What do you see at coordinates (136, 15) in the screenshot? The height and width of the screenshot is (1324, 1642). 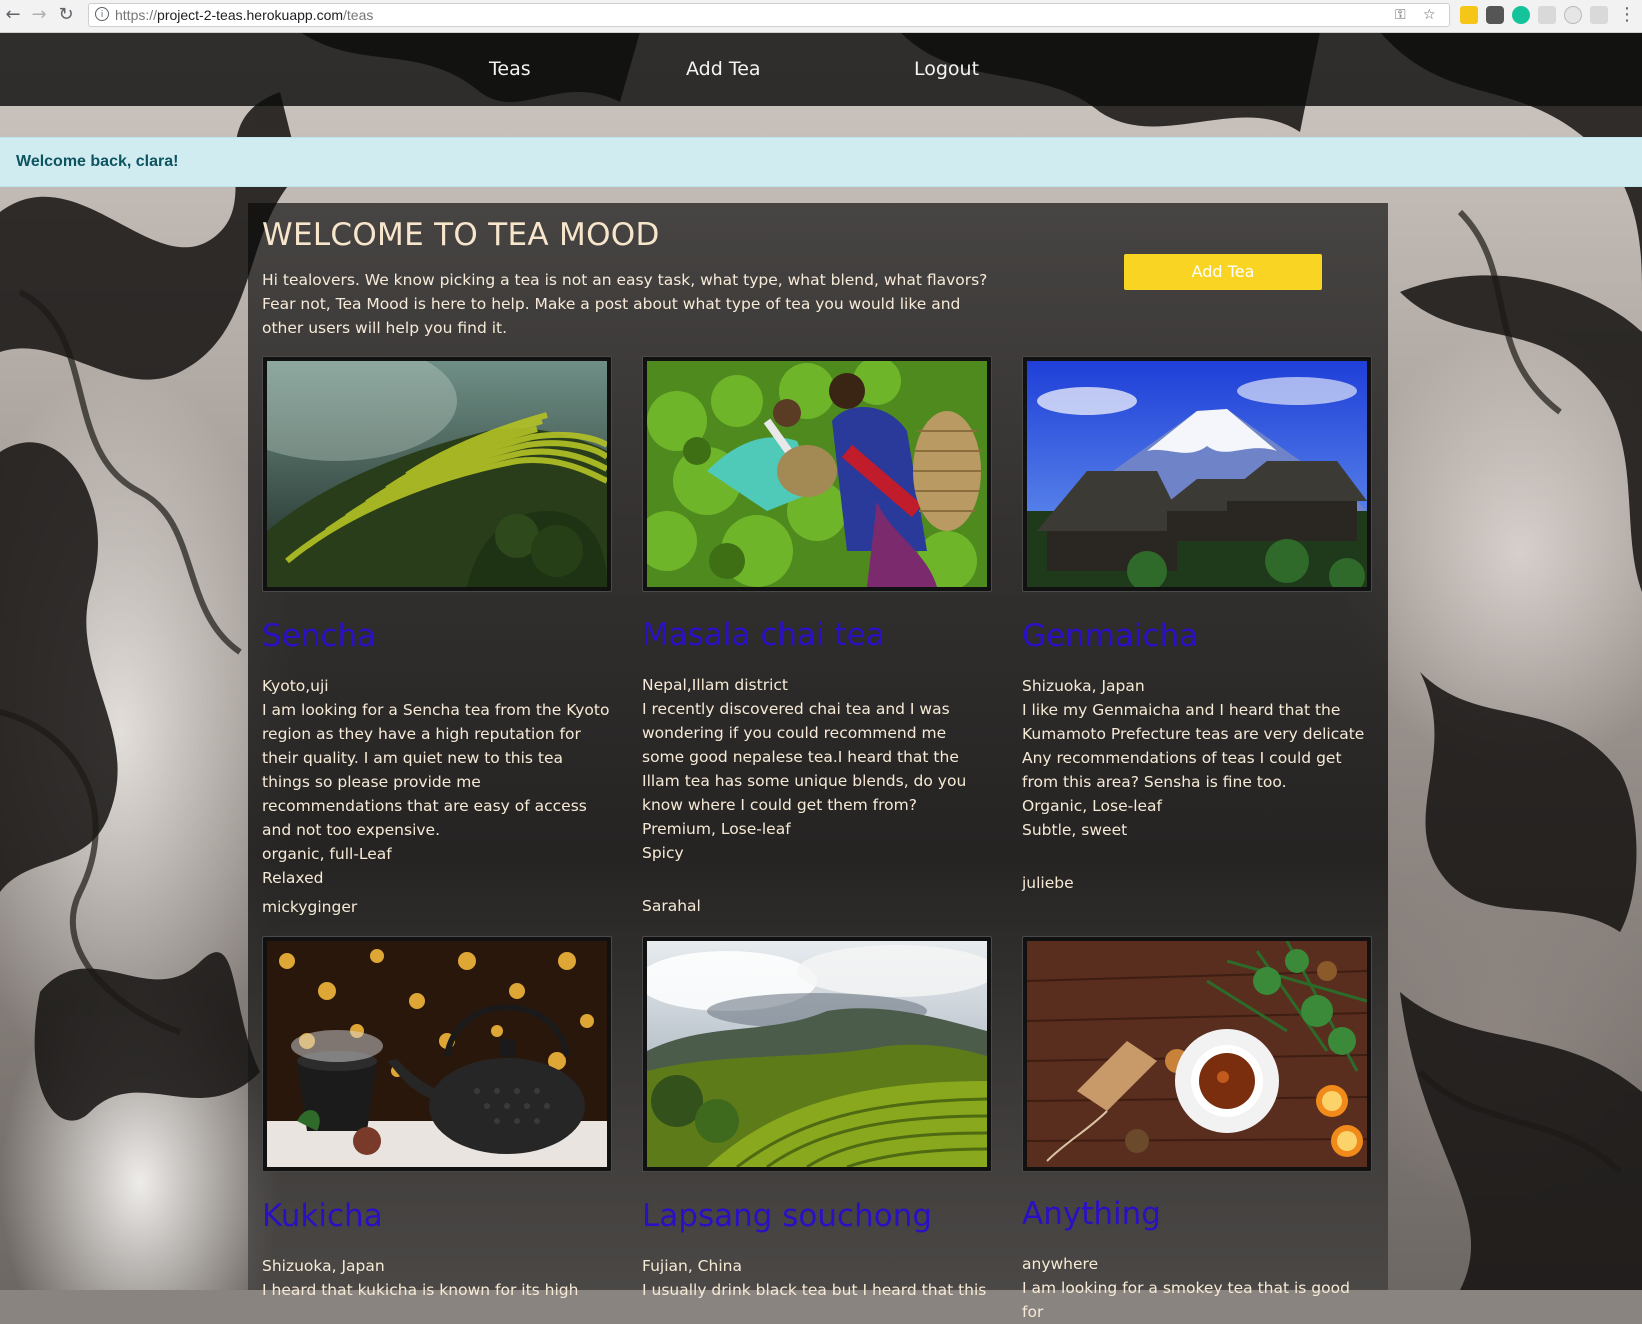 I see `url-protocol: https://` at bounding box center [136, 15].